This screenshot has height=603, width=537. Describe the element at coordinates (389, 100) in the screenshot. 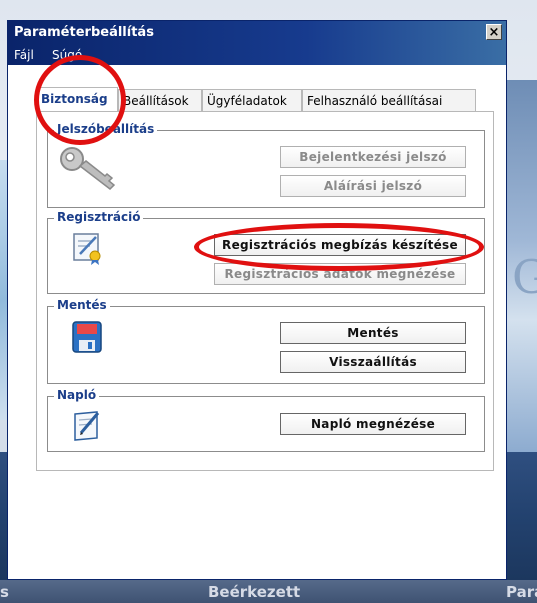

I see `tab-user-settings: Felhasználó beállításai` at that location.